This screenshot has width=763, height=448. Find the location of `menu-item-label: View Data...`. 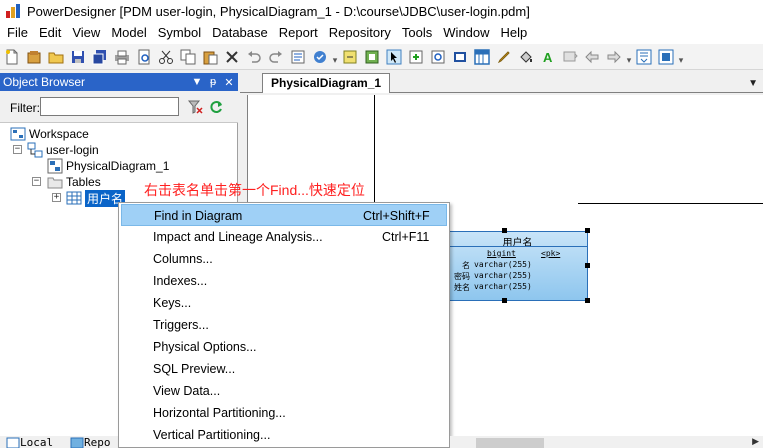

menu-item-label: View Data... is located at coordinates (187, 391).